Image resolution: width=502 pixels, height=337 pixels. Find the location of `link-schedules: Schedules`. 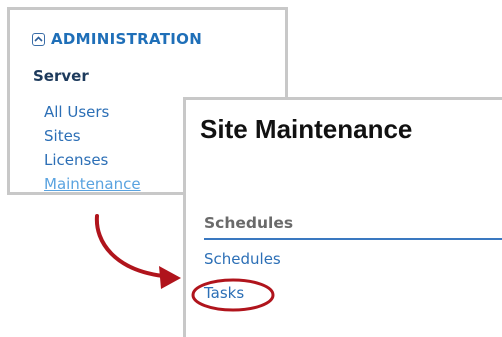

link-schedules: Schedules is located at coordinates (242, 259).